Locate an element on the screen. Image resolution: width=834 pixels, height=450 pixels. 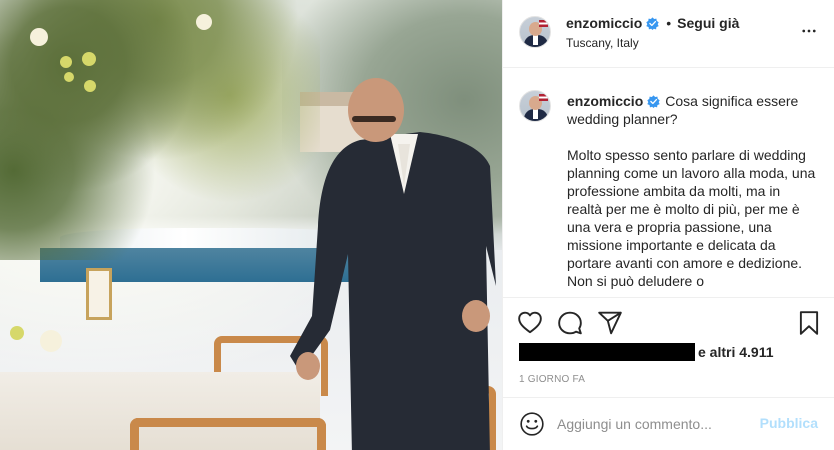
photo-table-number-frame is located at coordinates (99, 294).